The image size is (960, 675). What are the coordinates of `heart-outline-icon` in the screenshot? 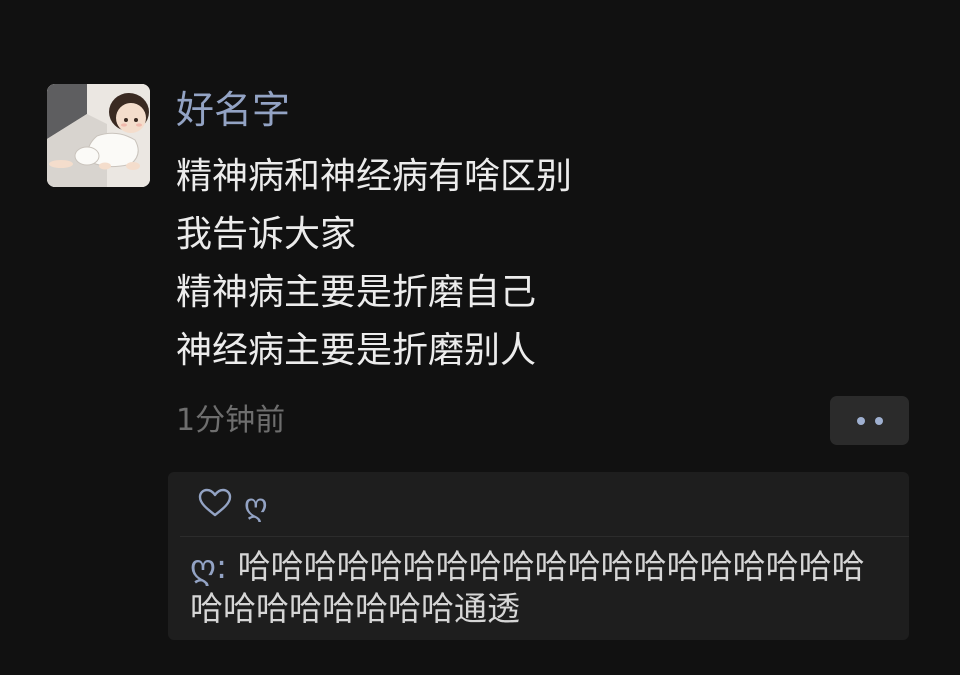 It's located at (215, 502).